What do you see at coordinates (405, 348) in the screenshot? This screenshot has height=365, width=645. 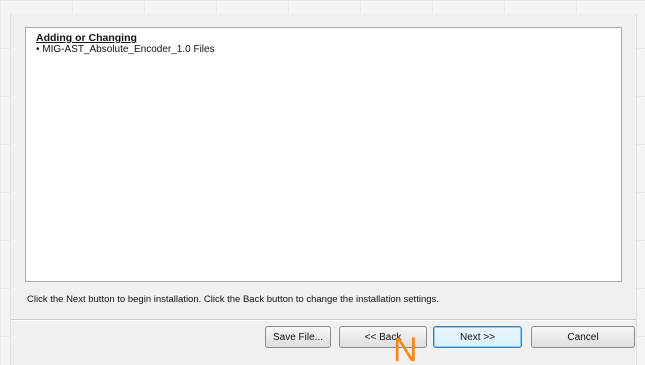 I see `overlay-letter-glyph: N` at bounding box center [405, 348].